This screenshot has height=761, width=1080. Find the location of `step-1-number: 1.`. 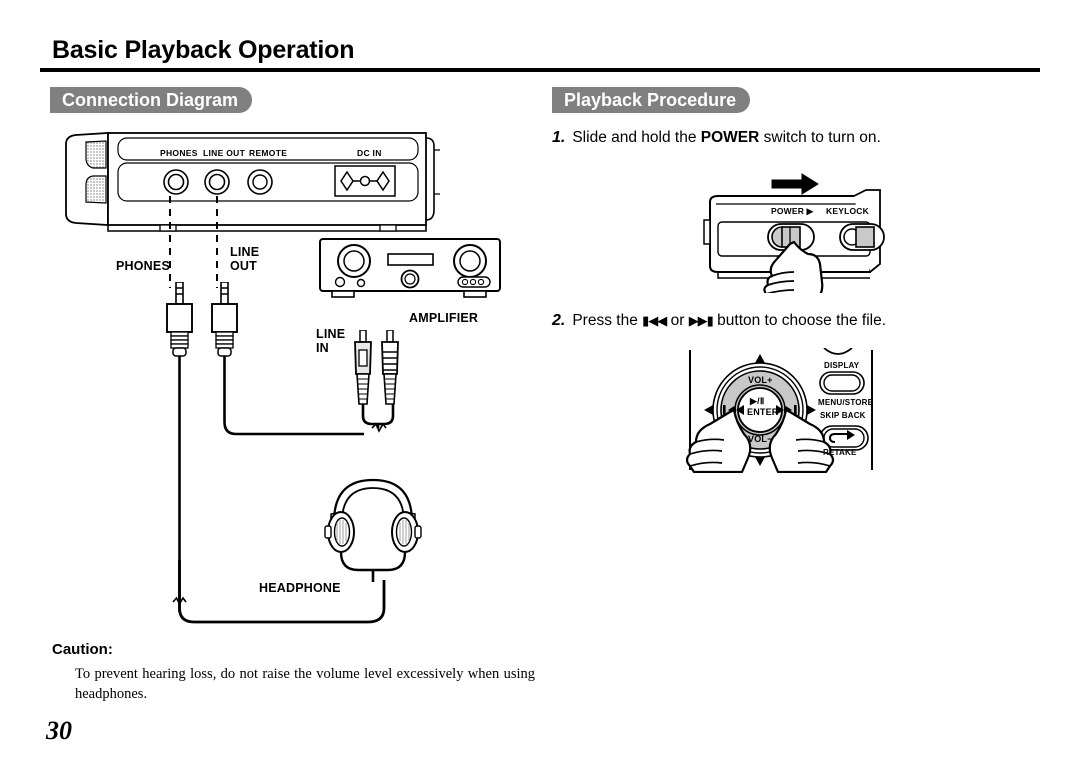

step-1-number: 1. is located at coordinates (559, 137).